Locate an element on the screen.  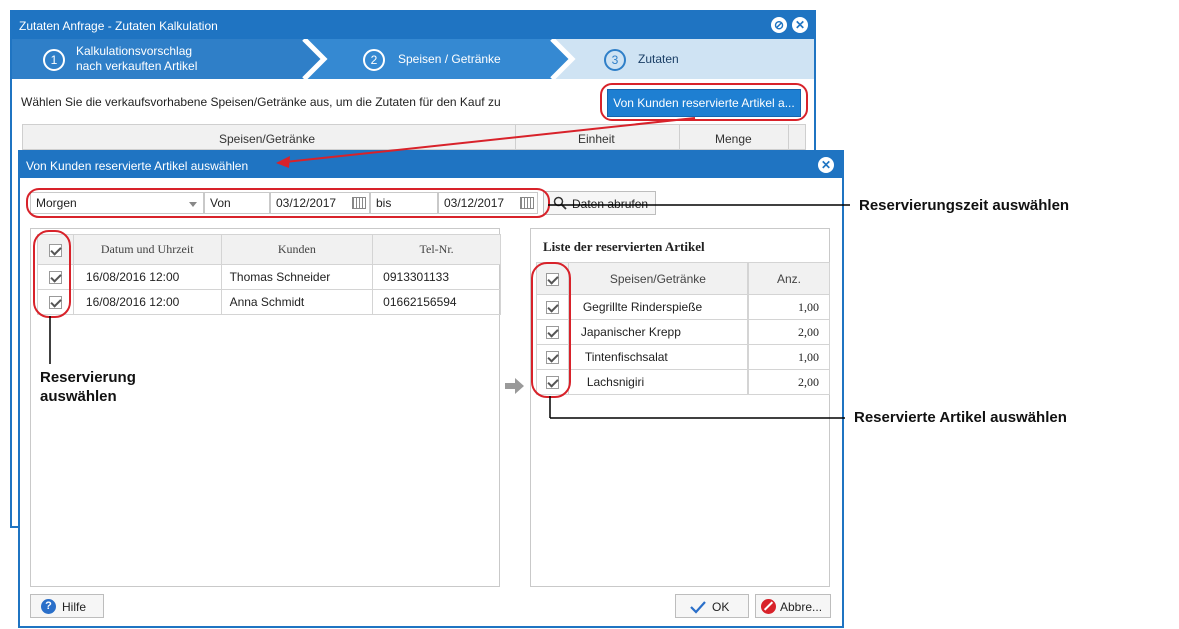
back-grid-header: Speisen/Getränke Einheit Menge is located at coordinates (414, 137).